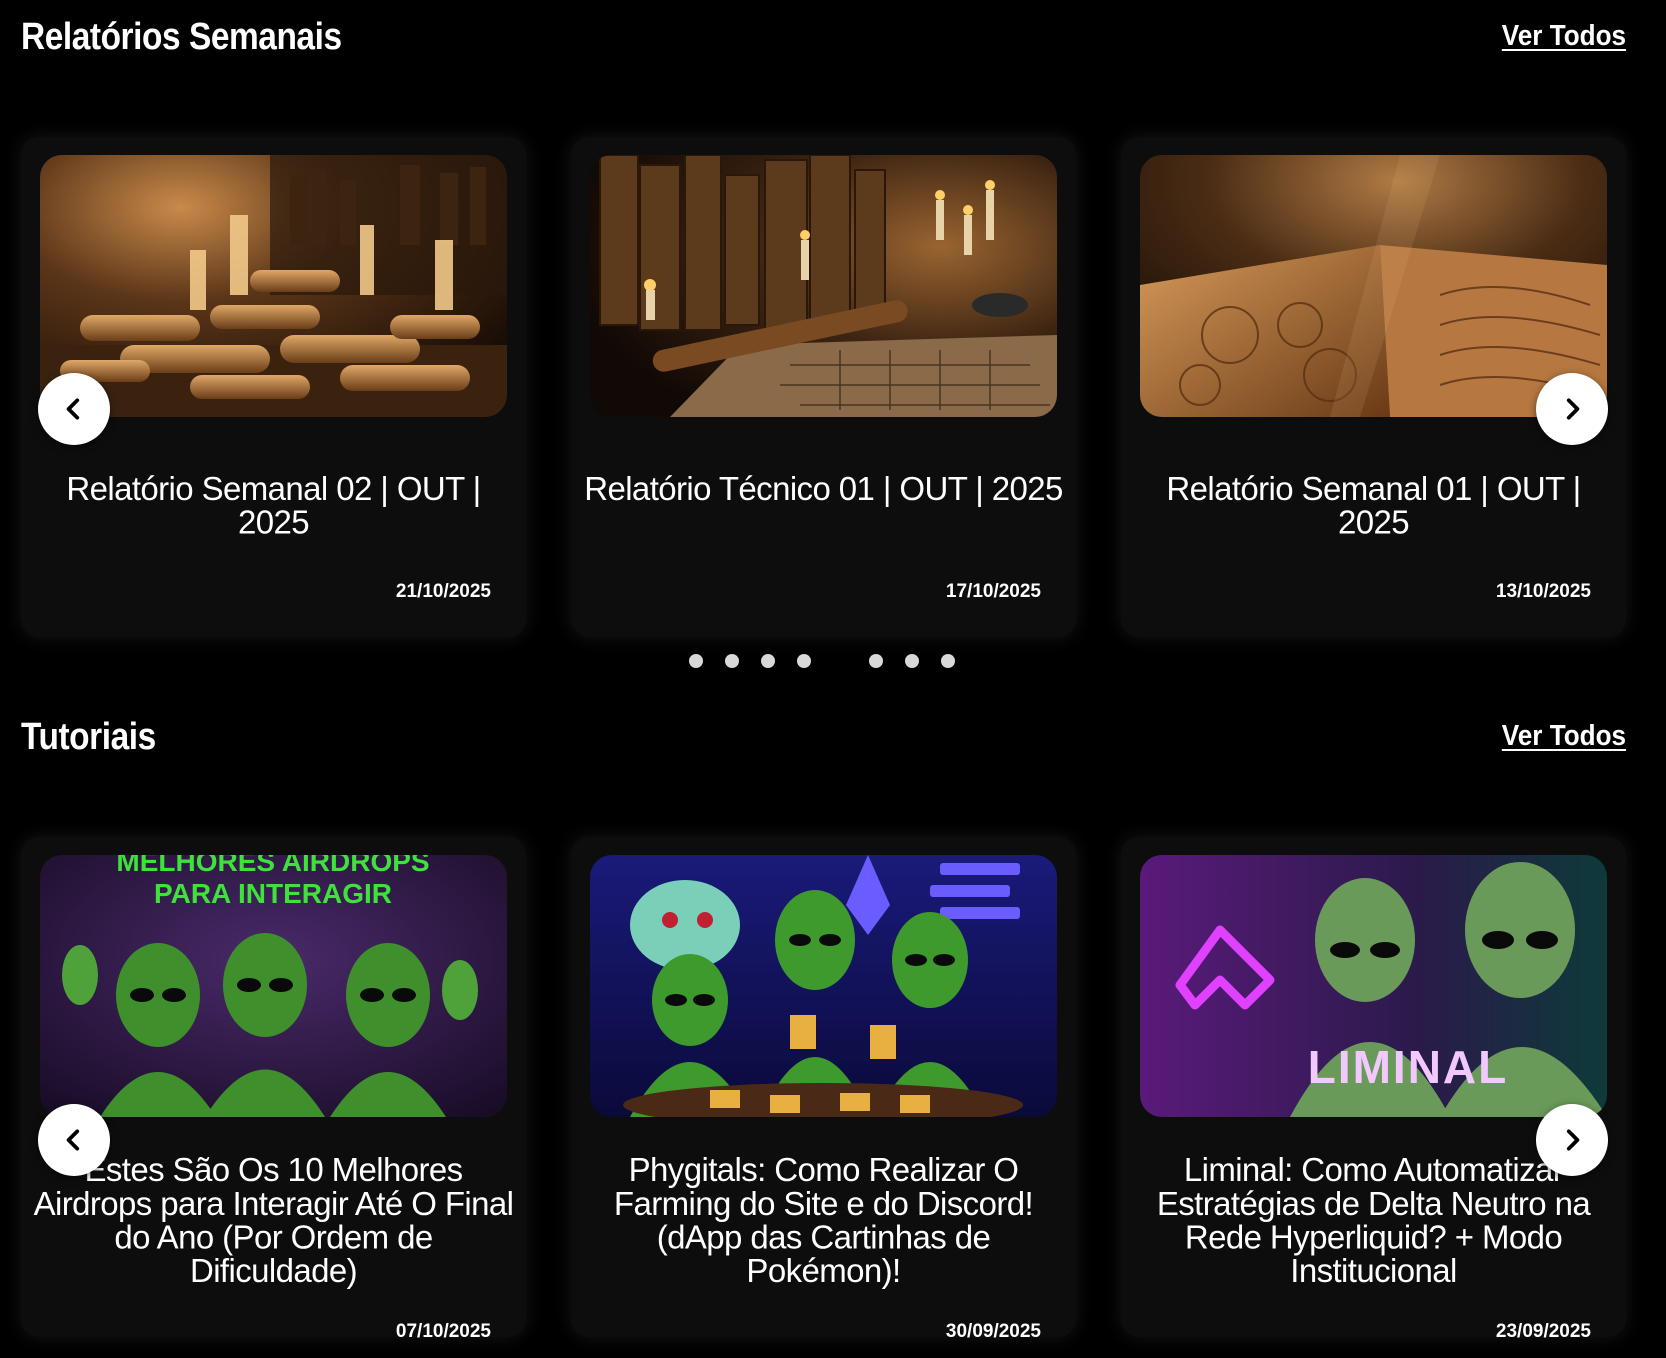 This screenshot has width=1666, height=1358. What do you see at coordinates (993, 1331) in the screenshot?
I see `card-date: 30/09/2025` at bounding box center [993, 1331].